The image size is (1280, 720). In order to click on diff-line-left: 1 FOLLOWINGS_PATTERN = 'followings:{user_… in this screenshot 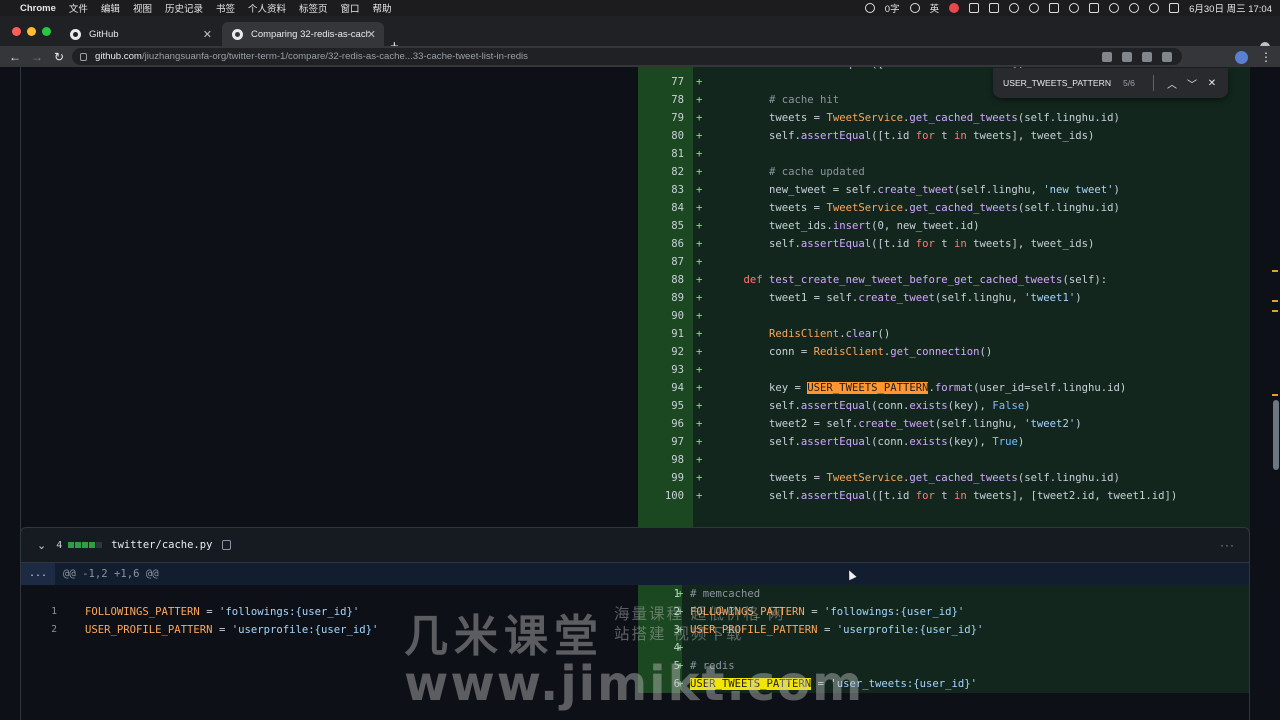, I will do `click(331, 612)`.